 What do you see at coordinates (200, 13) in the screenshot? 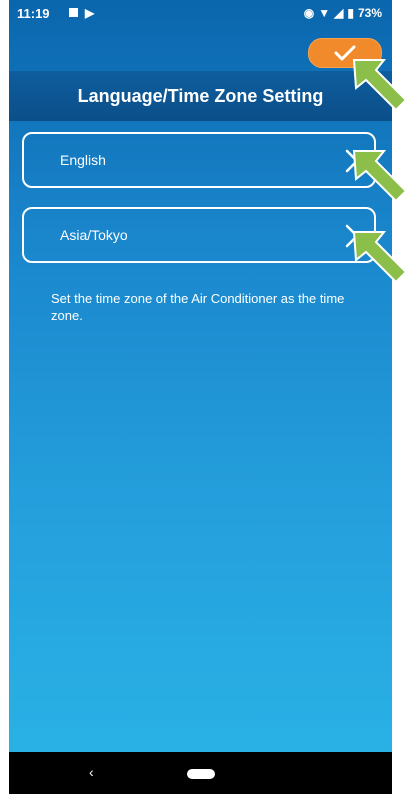
I see `status-bar: 11:19 ▶ ◉ ▼ ◢ ▮ 73%` at bounding box center [200, 13].